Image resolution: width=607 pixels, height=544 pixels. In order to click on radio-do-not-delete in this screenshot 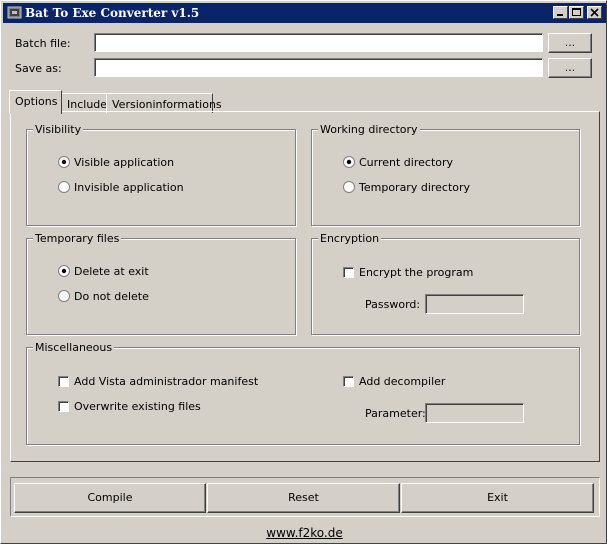, I will do `click(64, 296)`.